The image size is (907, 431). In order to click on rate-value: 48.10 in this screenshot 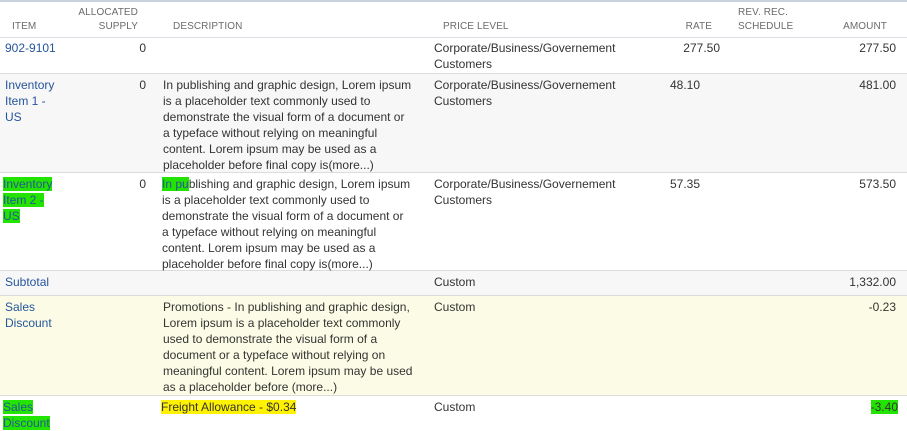, I will do `click(684, 85)`.